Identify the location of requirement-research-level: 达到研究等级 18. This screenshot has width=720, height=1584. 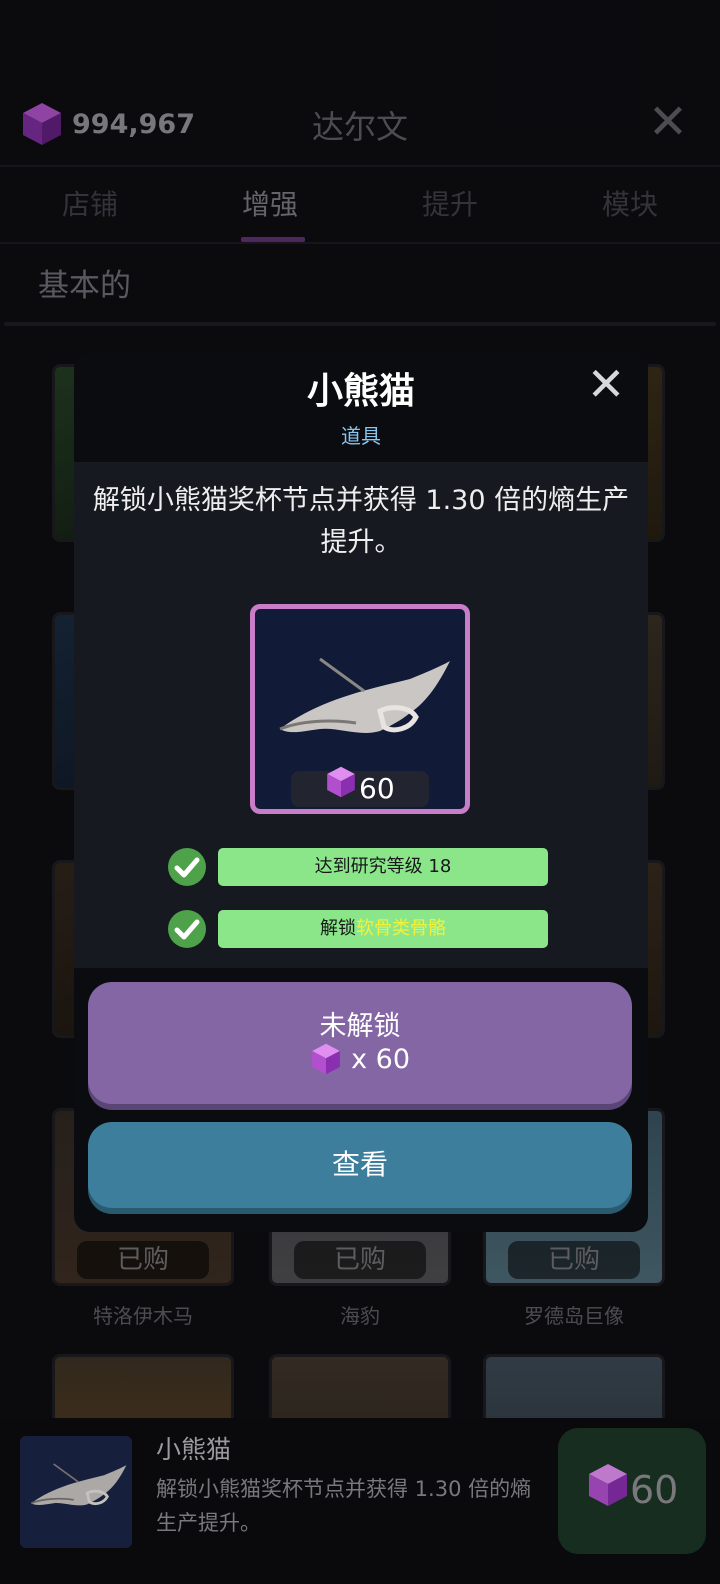
(358, 867).